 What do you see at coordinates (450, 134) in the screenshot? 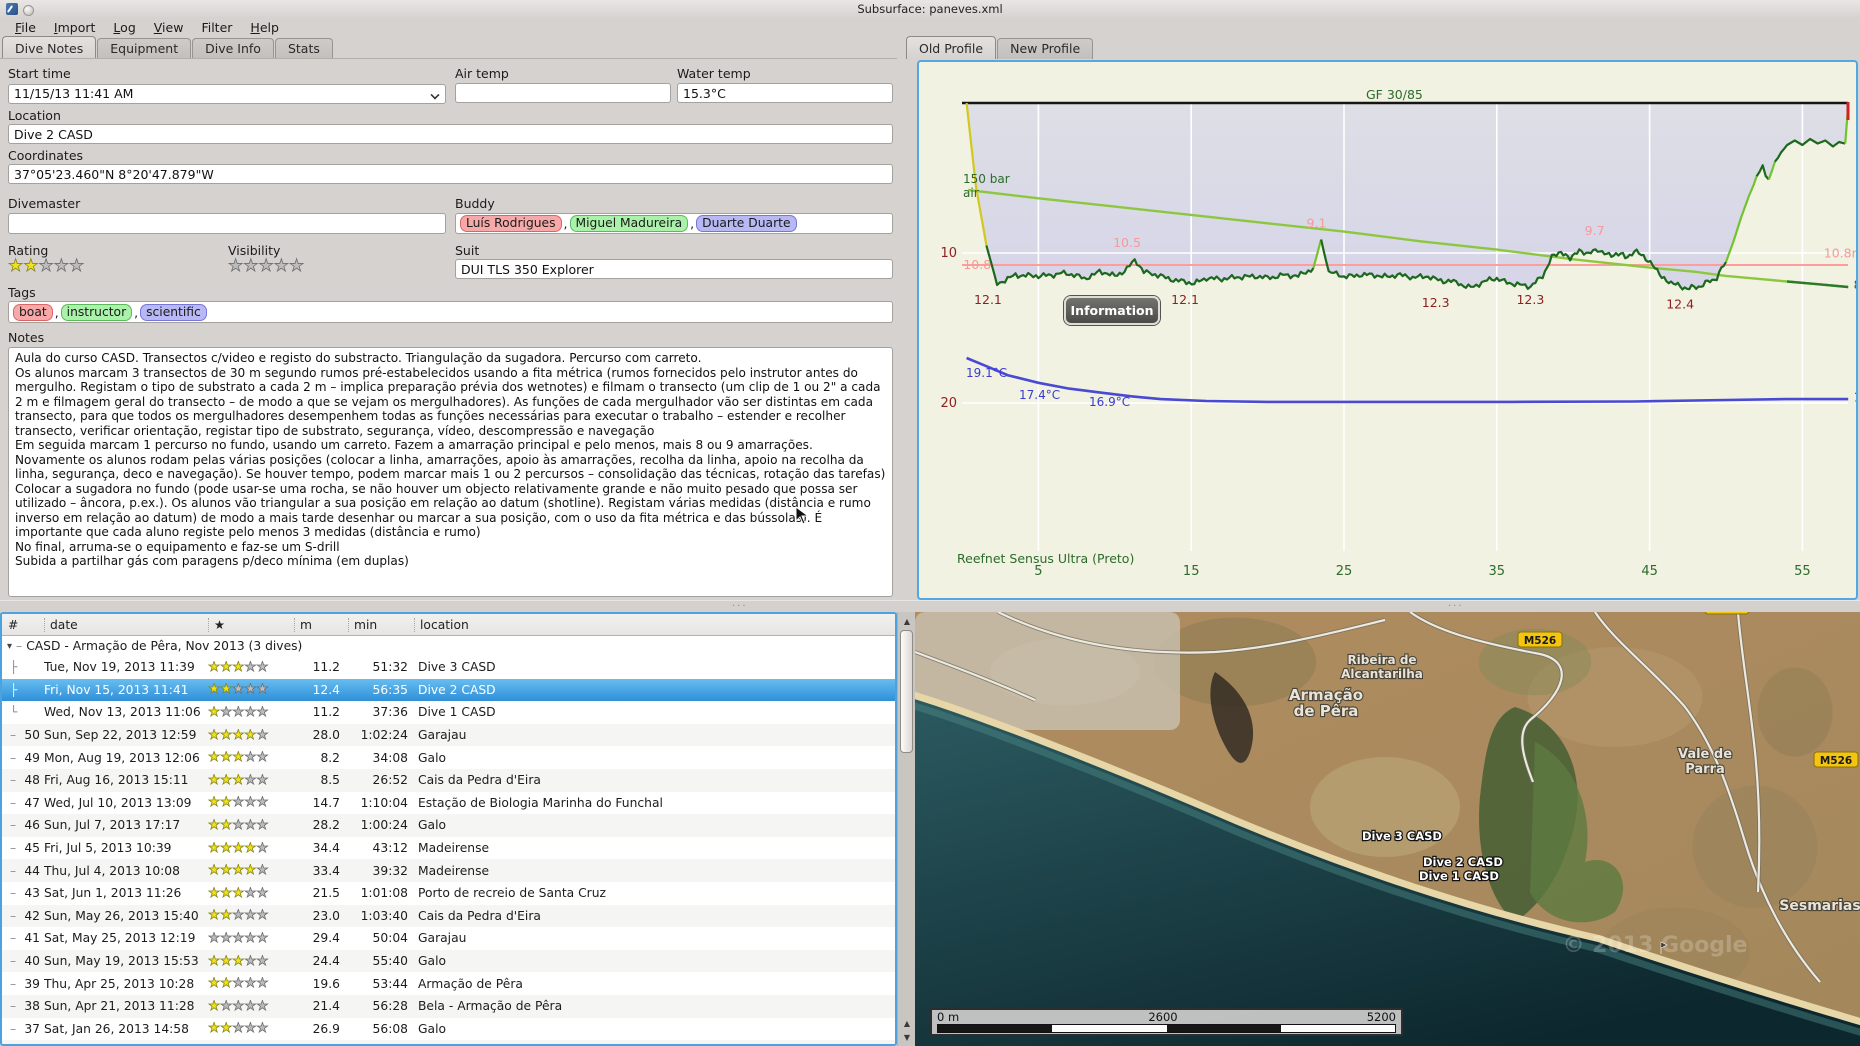
I see `location-input` at bounding box center [450, 134].